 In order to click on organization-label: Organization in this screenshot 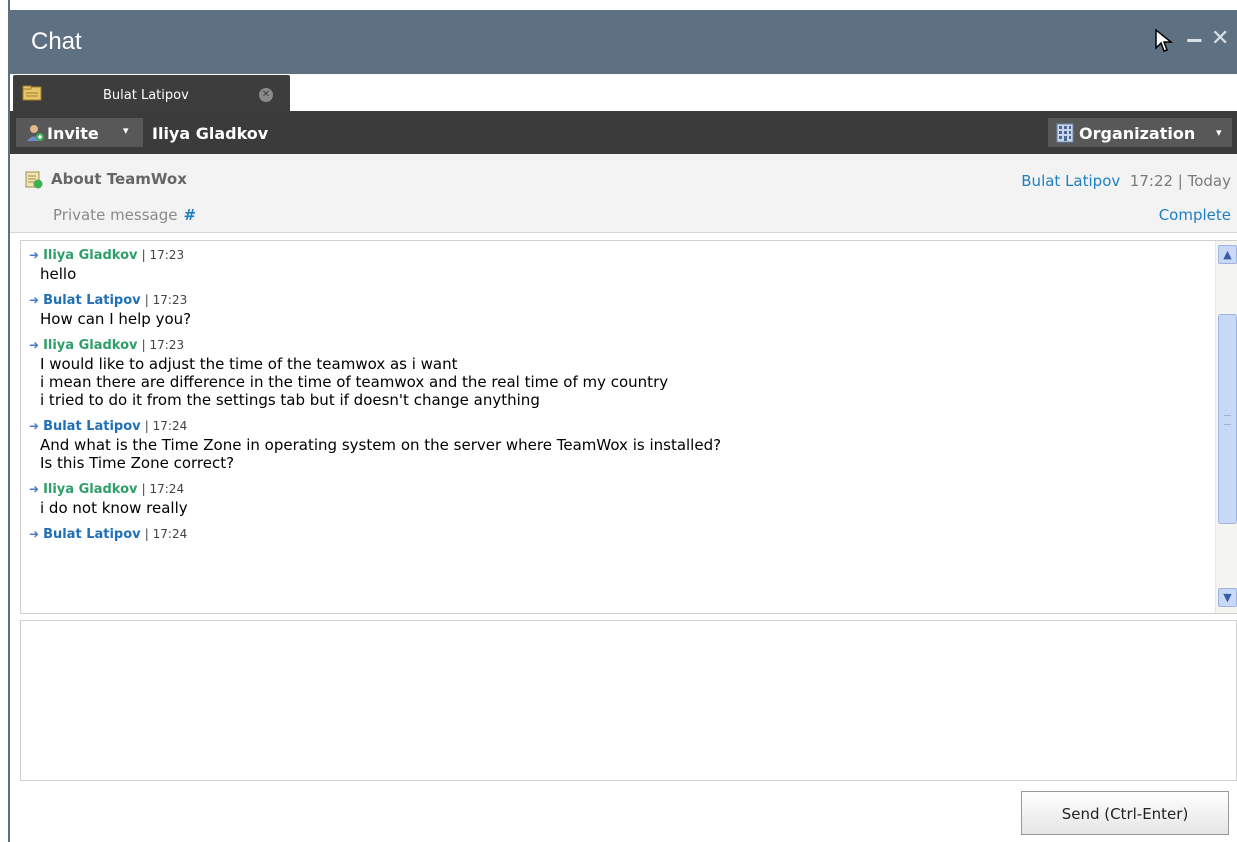, I will do `click(1137, 133)`.